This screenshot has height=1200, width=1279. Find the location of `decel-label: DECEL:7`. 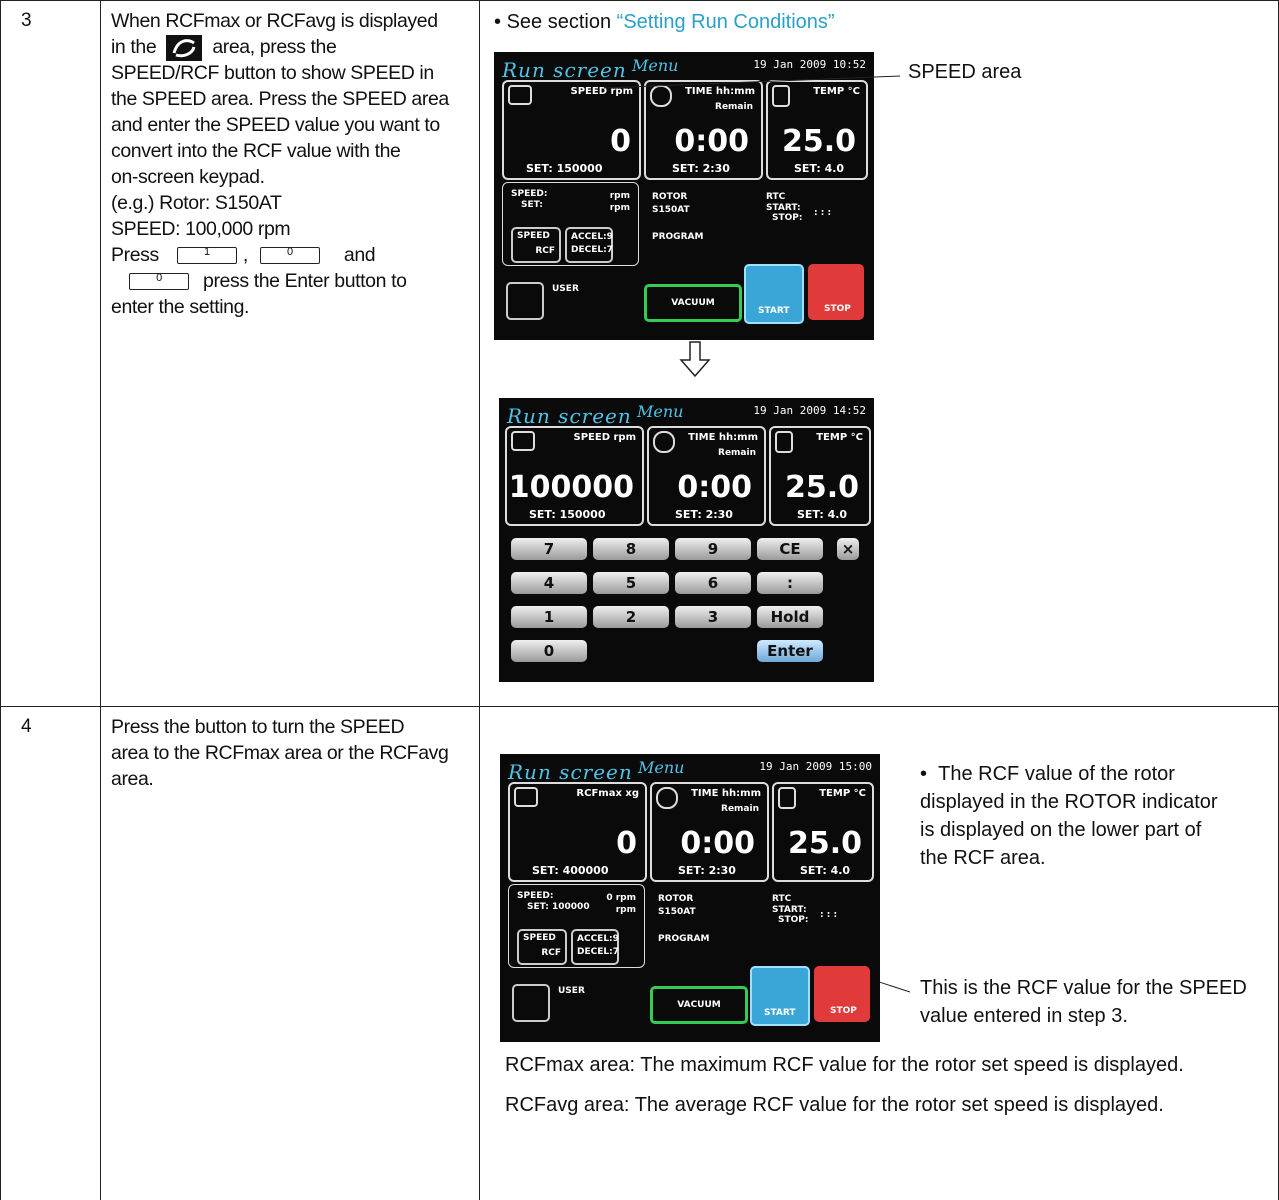

decel-label: DECEL:7 is located at coordinates (598, 952).